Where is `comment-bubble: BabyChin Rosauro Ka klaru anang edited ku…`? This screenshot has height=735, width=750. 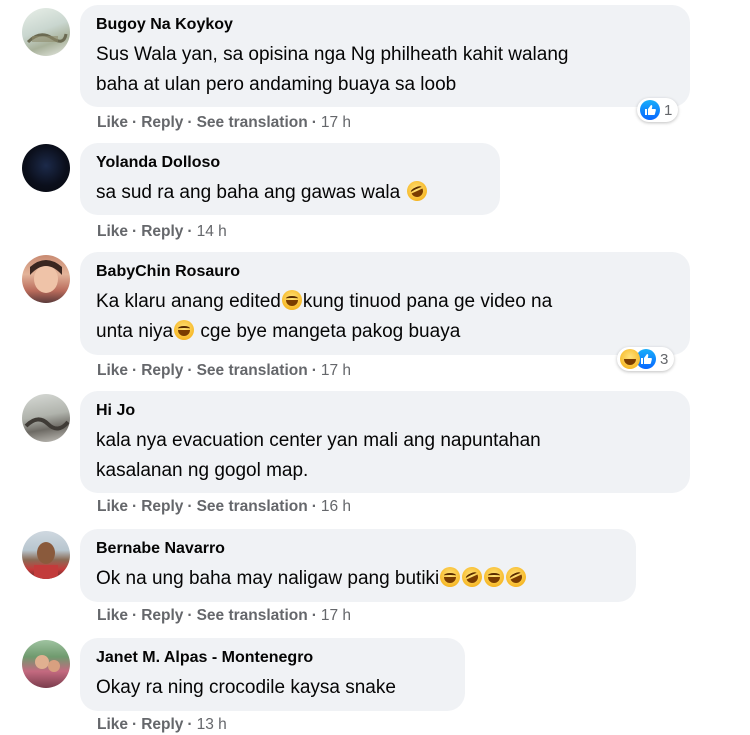
comment-bubble: BabyChin Rosauro Ka klaru anang edited ku… is located at coordinates (385, 303).